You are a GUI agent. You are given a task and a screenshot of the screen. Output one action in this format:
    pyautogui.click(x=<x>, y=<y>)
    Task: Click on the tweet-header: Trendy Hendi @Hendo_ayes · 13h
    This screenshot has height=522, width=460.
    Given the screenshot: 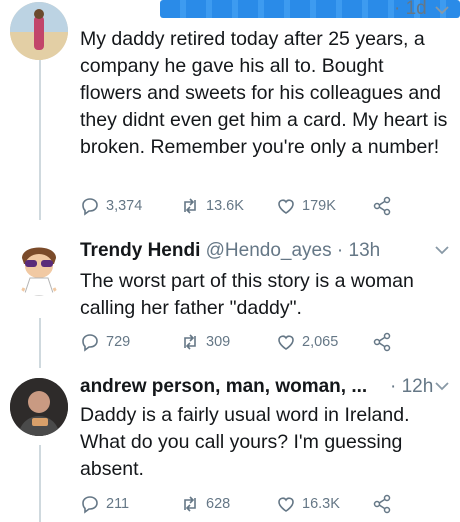 What is the action you would take?
    pyautogui.click(x=265, y=253)
    